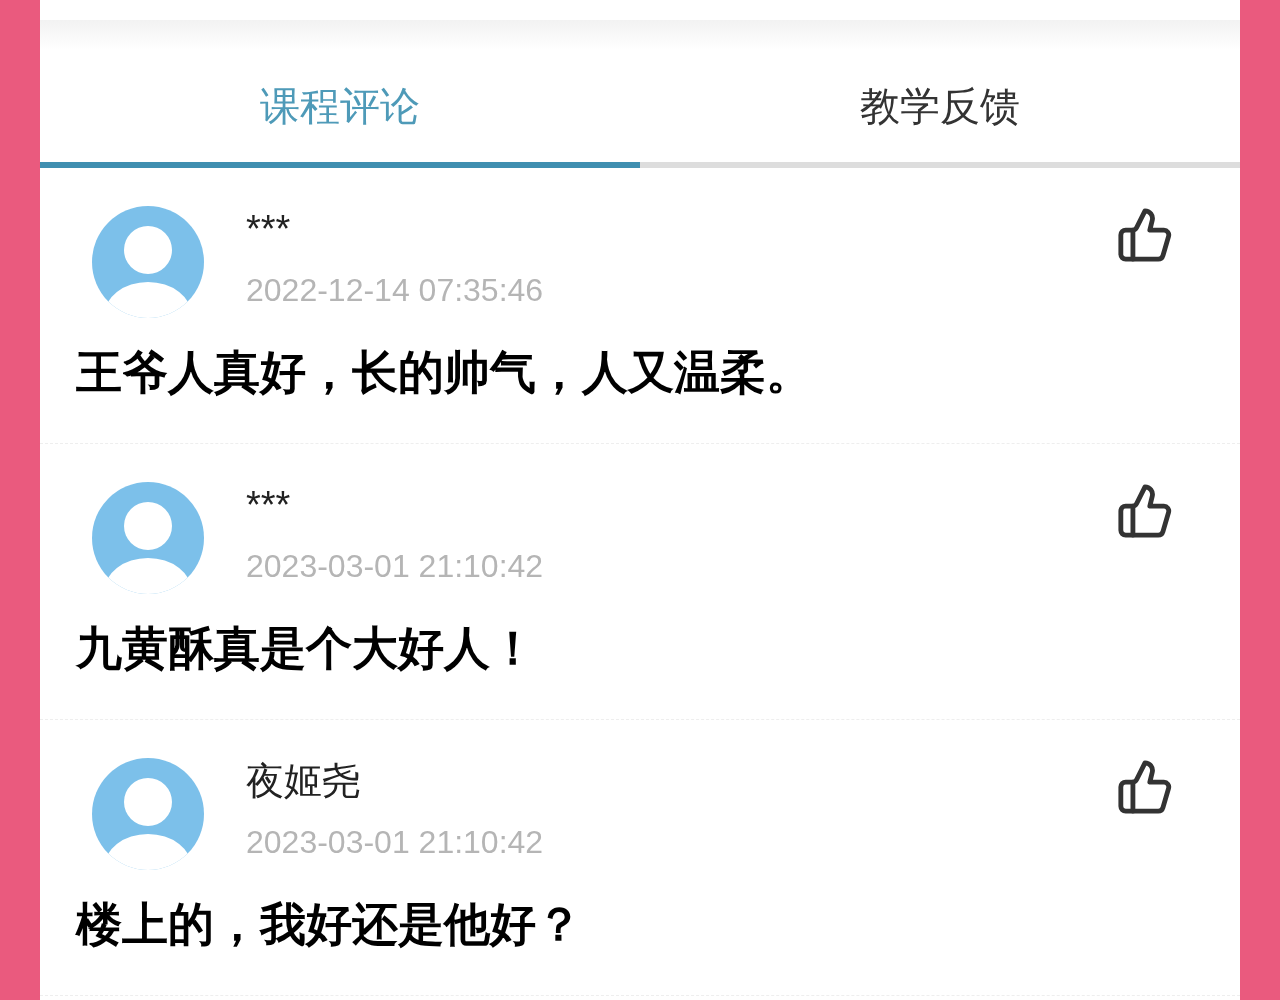 This screenshot has width=1280, height=1000. I want to click on comment-text: 九黄酥真是个大好人！, so click(306, 648).